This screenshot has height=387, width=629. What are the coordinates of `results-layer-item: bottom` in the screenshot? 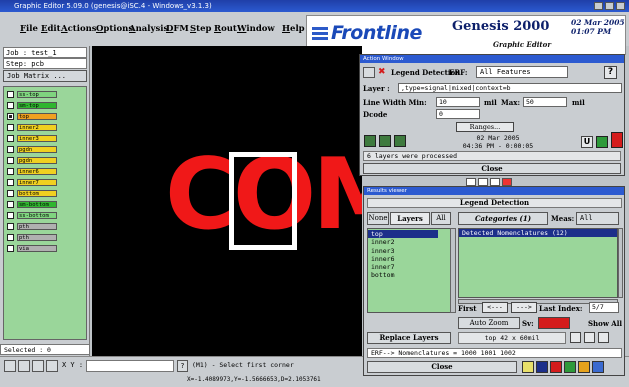 It's located at (410, 275).